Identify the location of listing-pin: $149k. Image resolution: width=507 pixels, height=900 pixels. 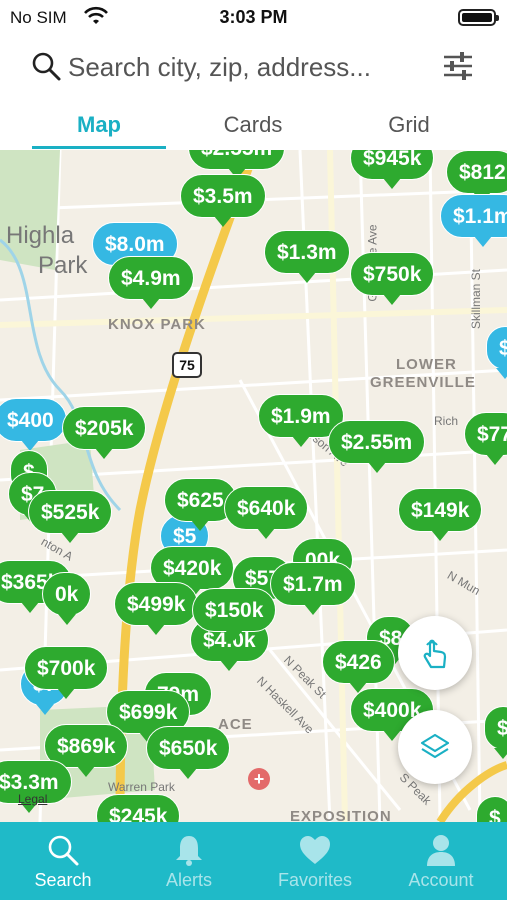
(440, 514).